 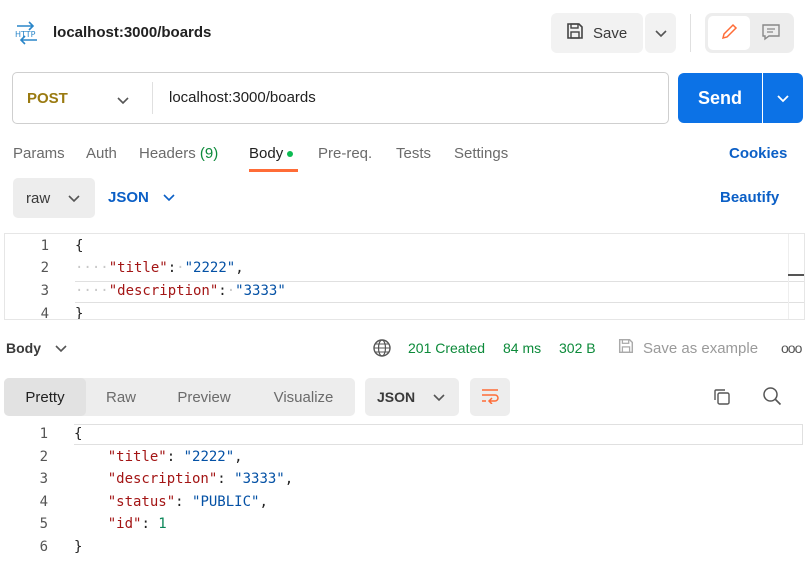 I want to click on response-time: 84 ms, so click(x=522, y=348).